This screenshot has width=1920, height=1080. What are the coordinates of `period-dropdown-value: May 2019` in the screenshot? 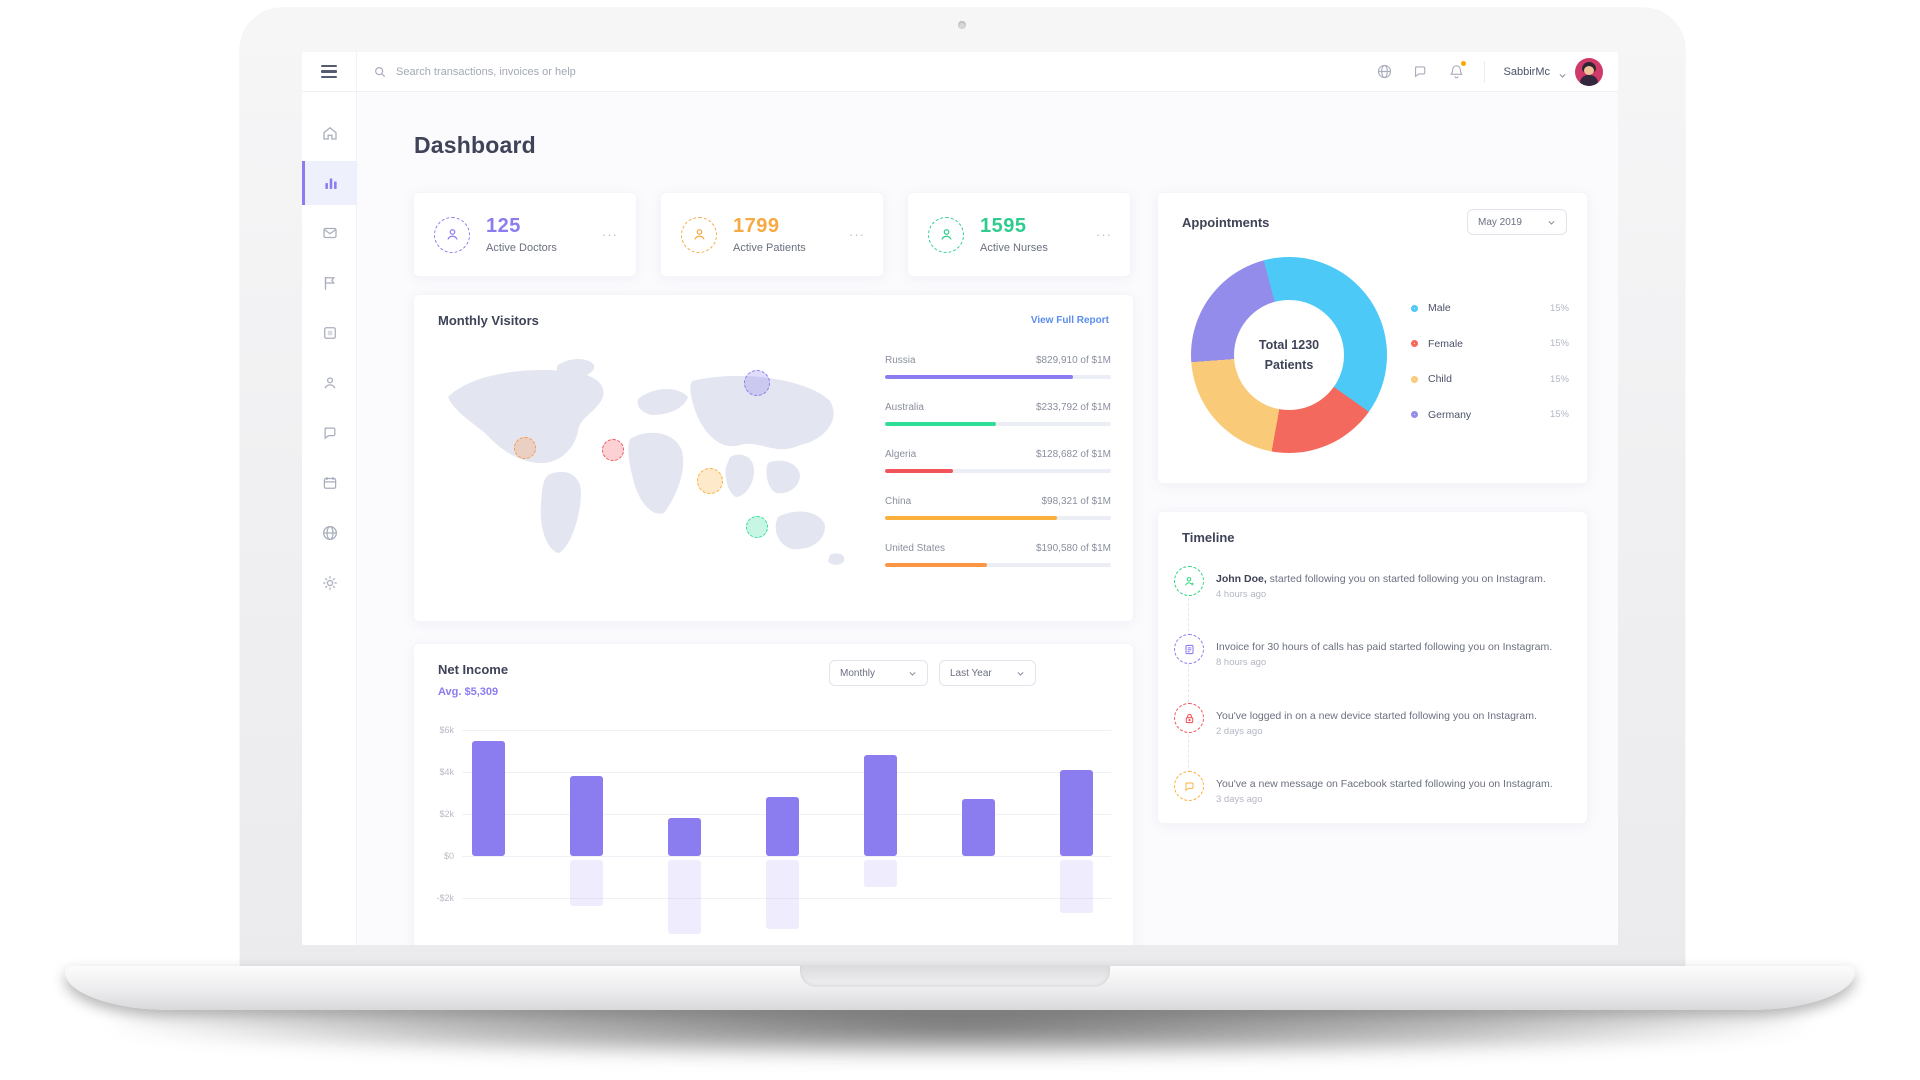 It's located at (1500, 222).